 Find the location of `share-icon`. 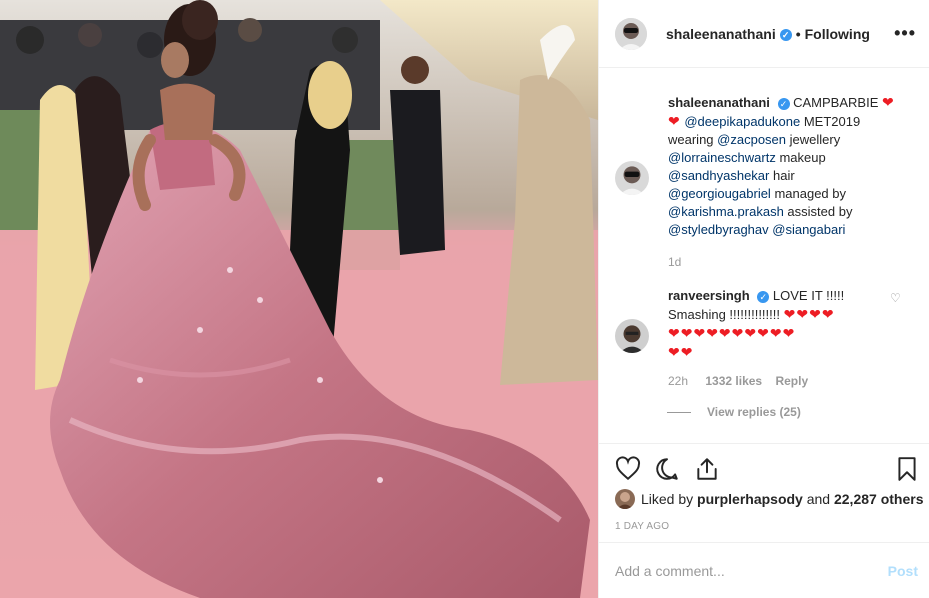

share-icon is located at coordinates (707, 469).